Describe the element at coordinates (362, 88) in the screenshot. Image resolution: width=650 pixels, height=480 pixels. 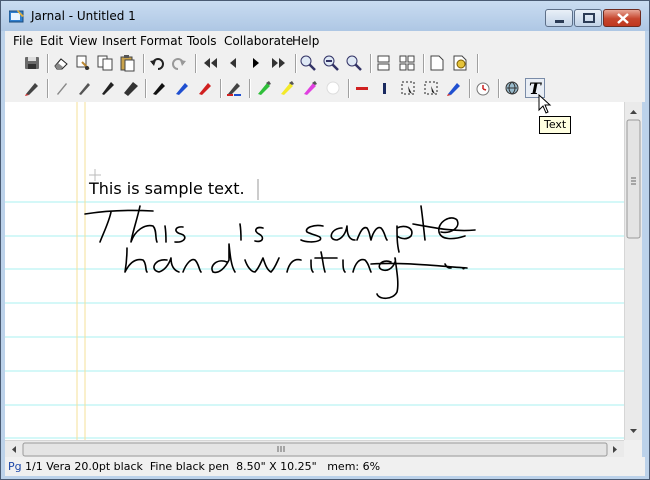
I see `red-line-icon` at that location.